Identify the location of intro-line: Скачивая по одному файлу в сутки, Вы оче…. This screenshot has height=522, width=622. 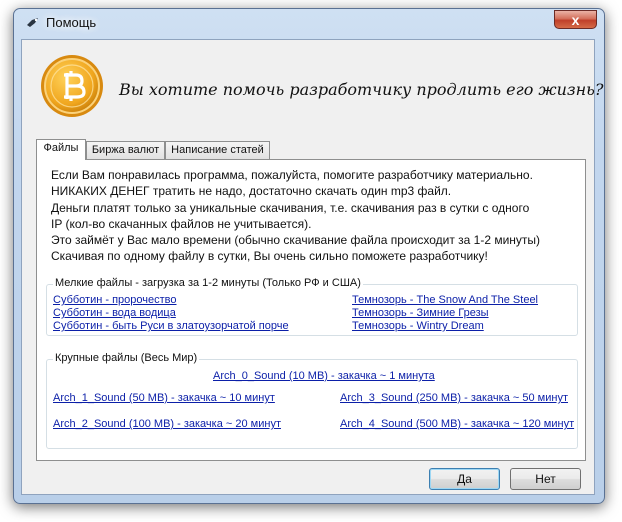
(269, 256).